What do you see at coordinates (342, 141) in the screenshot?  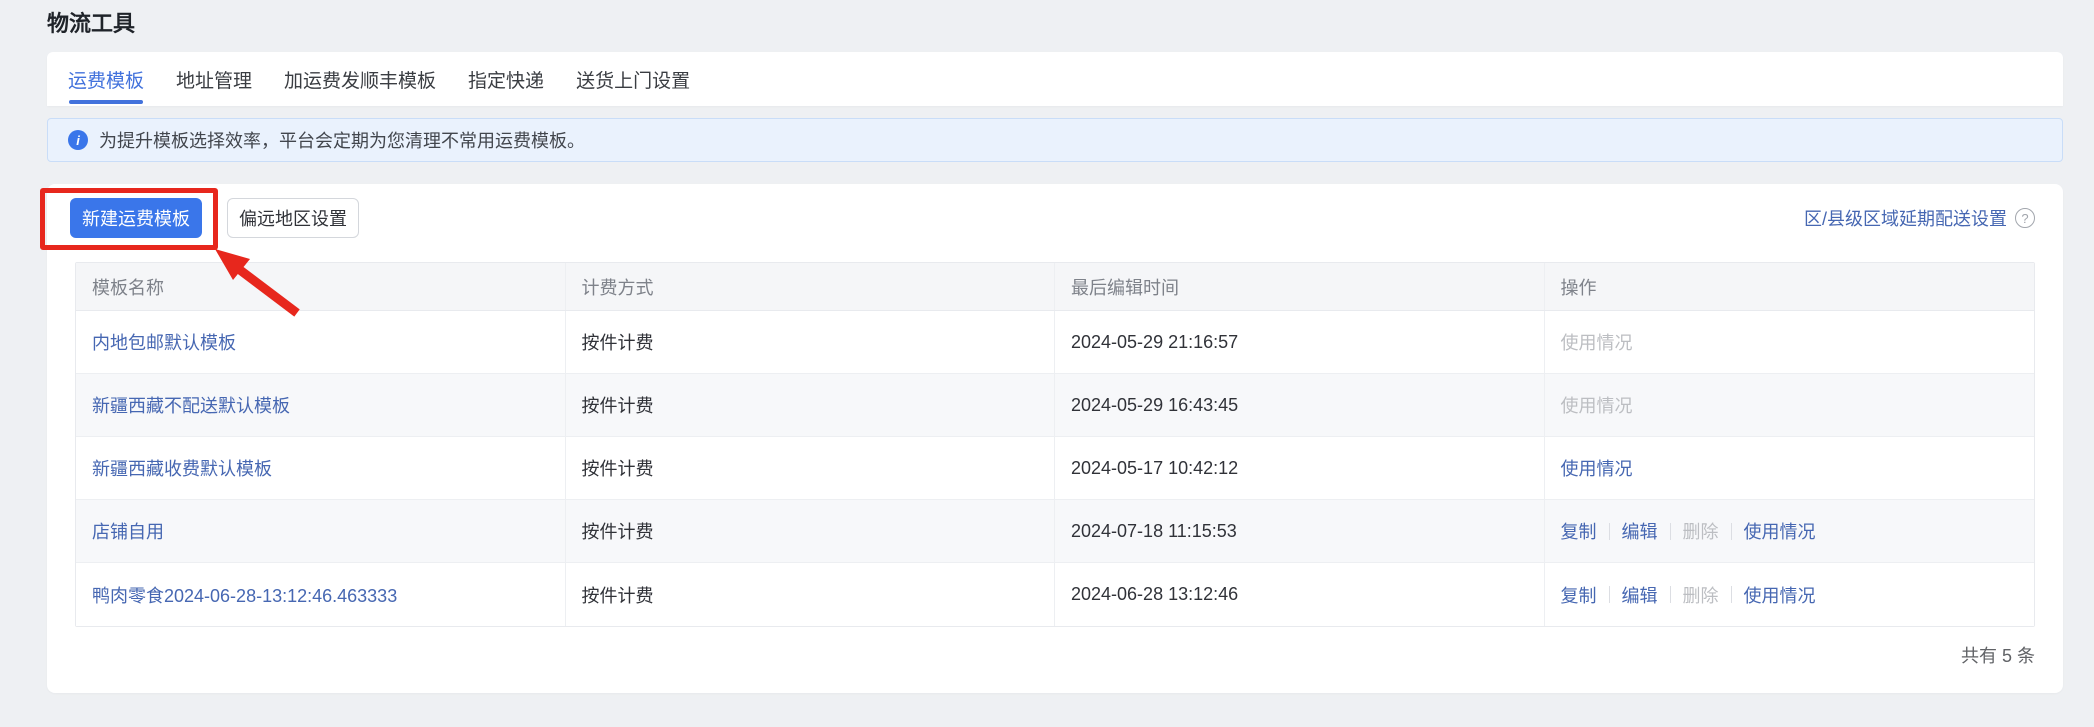 I see `banner-text: 为提升模板选择效率，平台会定期为您清理不常用运费模板。` at bounding box center [342, 141].